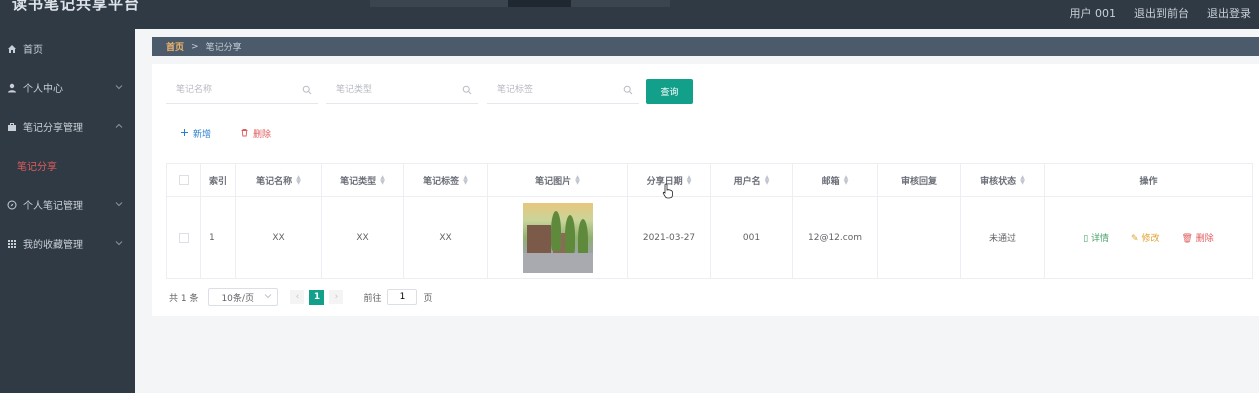 The image size is (1259, 393). I want to click on tree-shape, so click(569, 234).